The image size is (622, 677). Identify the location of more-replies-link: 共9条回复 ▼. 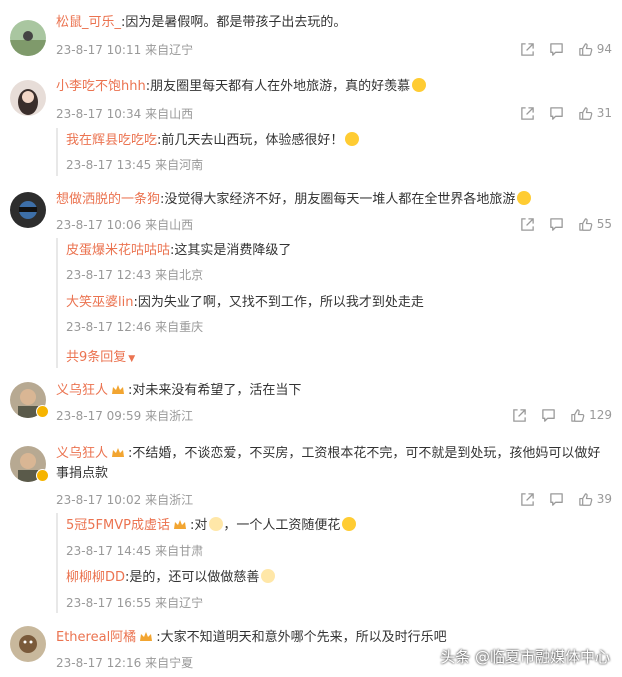
(100, 355).